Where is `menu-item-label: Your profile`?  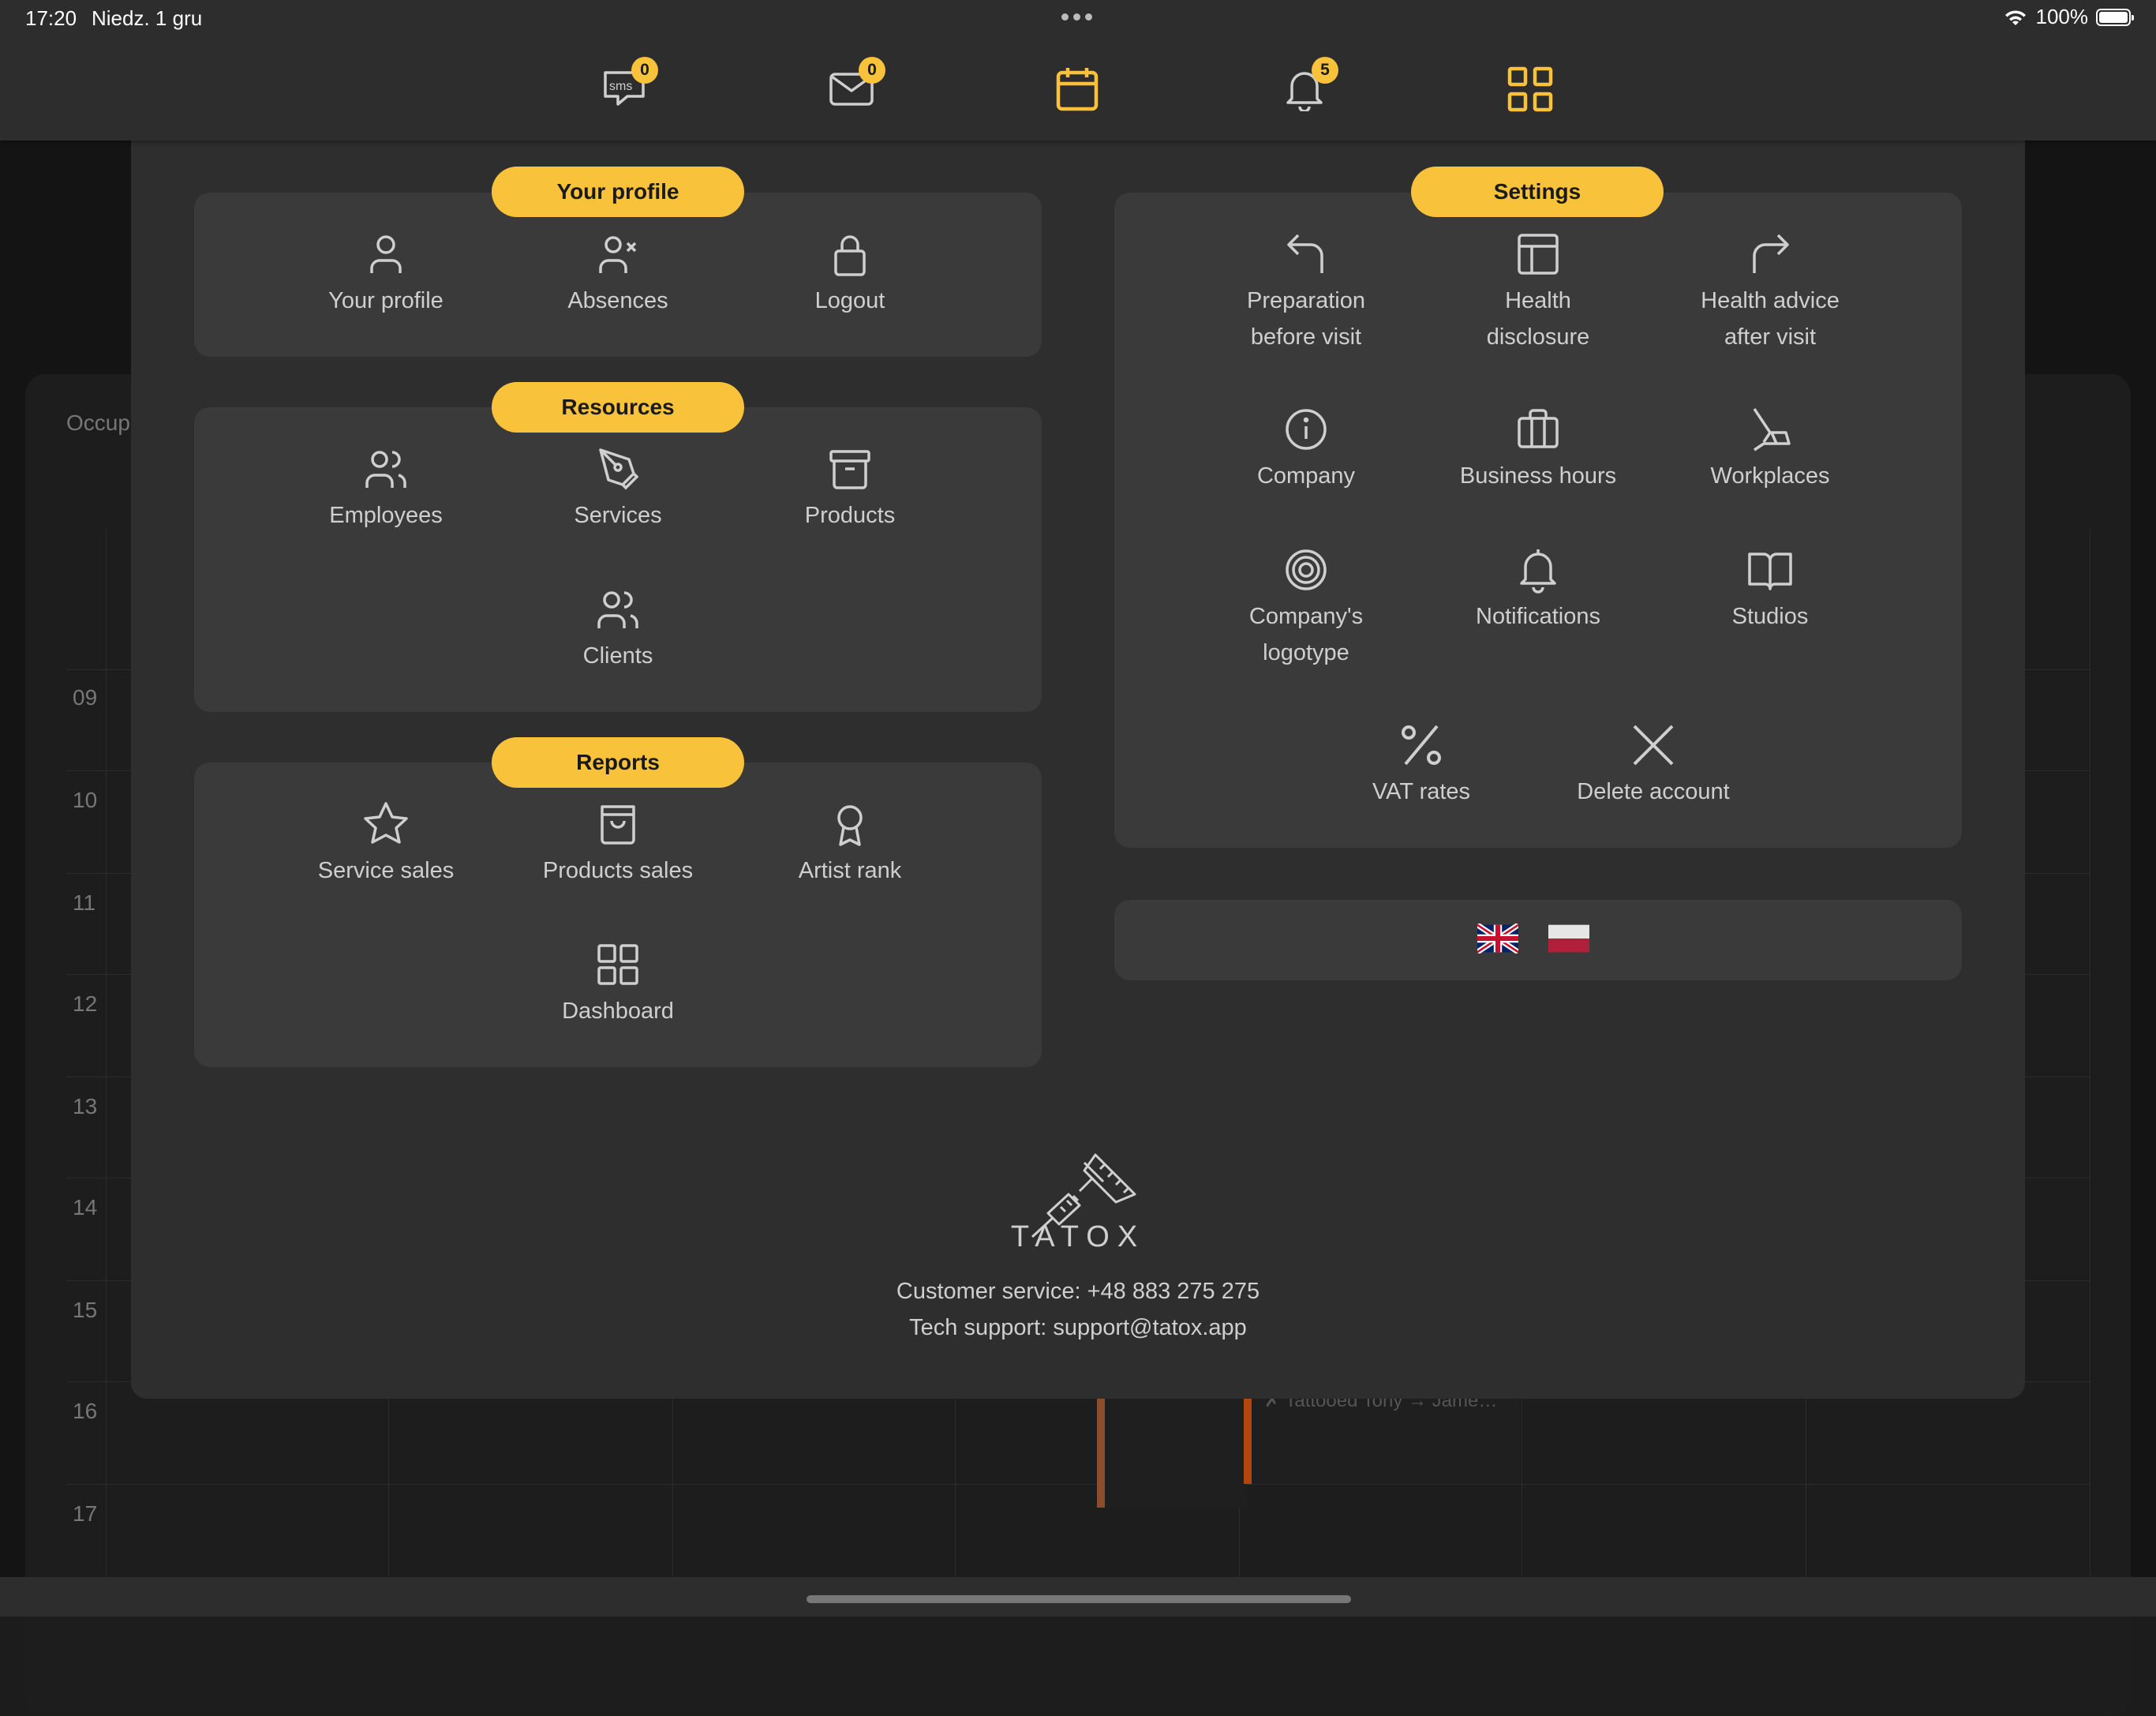 menu-item-label: Your profile is located at coordinates (386, 300).